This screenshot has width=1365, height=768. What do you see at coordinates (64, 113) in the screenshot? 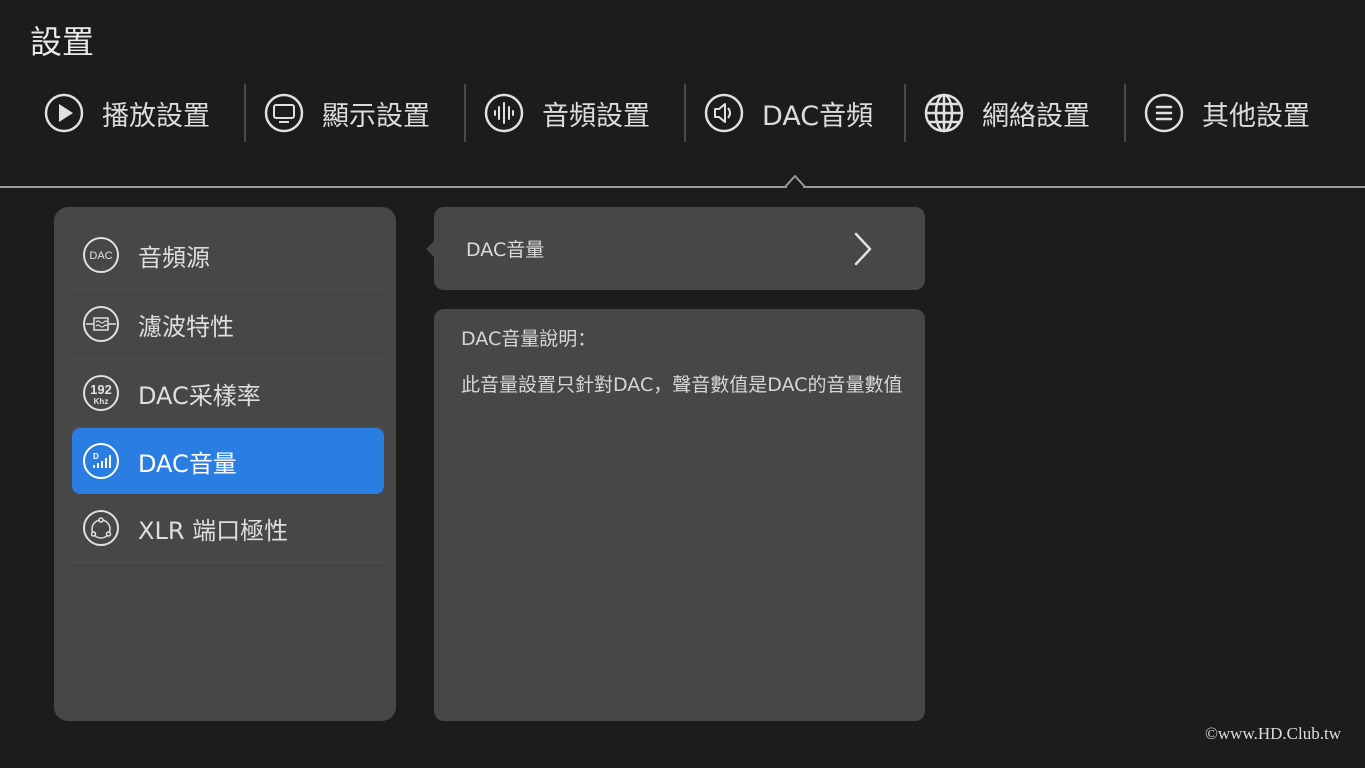
I see `play-icon` at bounding box center [64, 113].